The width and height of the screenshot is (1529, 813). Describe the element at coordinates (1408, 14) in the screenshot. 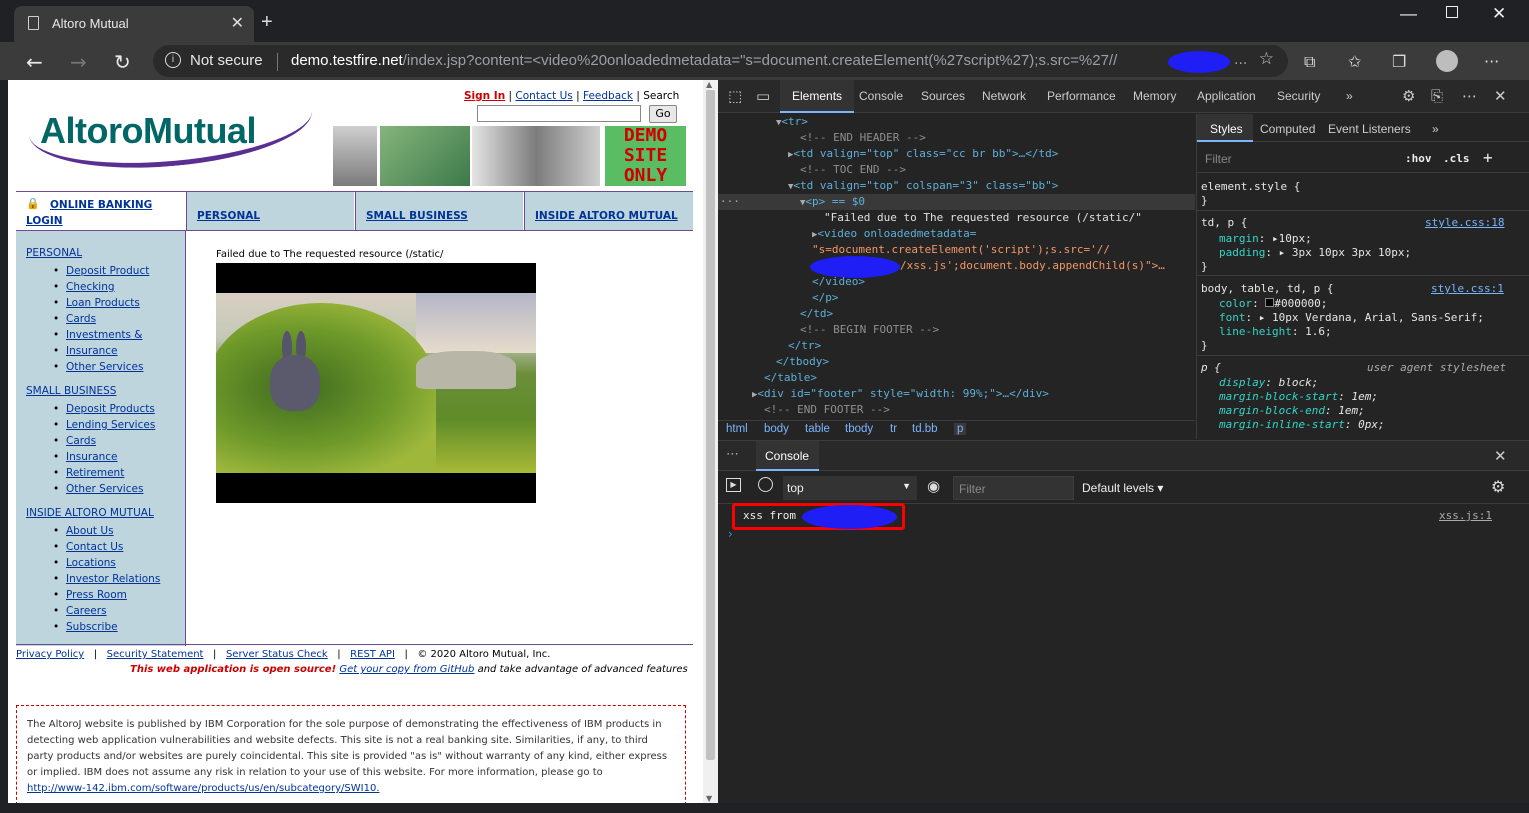

I see `minimize-icon: —` at that location.